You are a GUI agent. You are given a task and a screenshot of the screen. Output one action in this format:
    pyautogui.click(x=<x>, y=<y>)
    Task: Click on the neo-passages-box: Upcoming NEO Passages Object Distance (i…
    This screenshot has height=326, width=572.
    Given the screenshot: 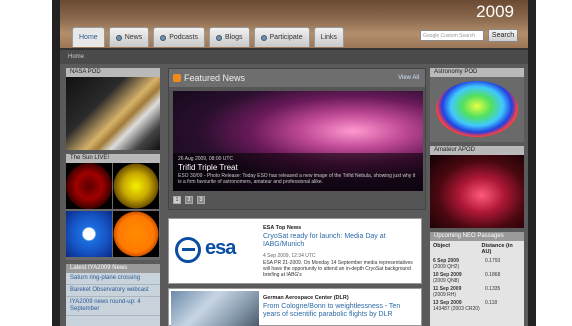 What is the action you would take?
    pyautogui.click(x=477, y=279)
    